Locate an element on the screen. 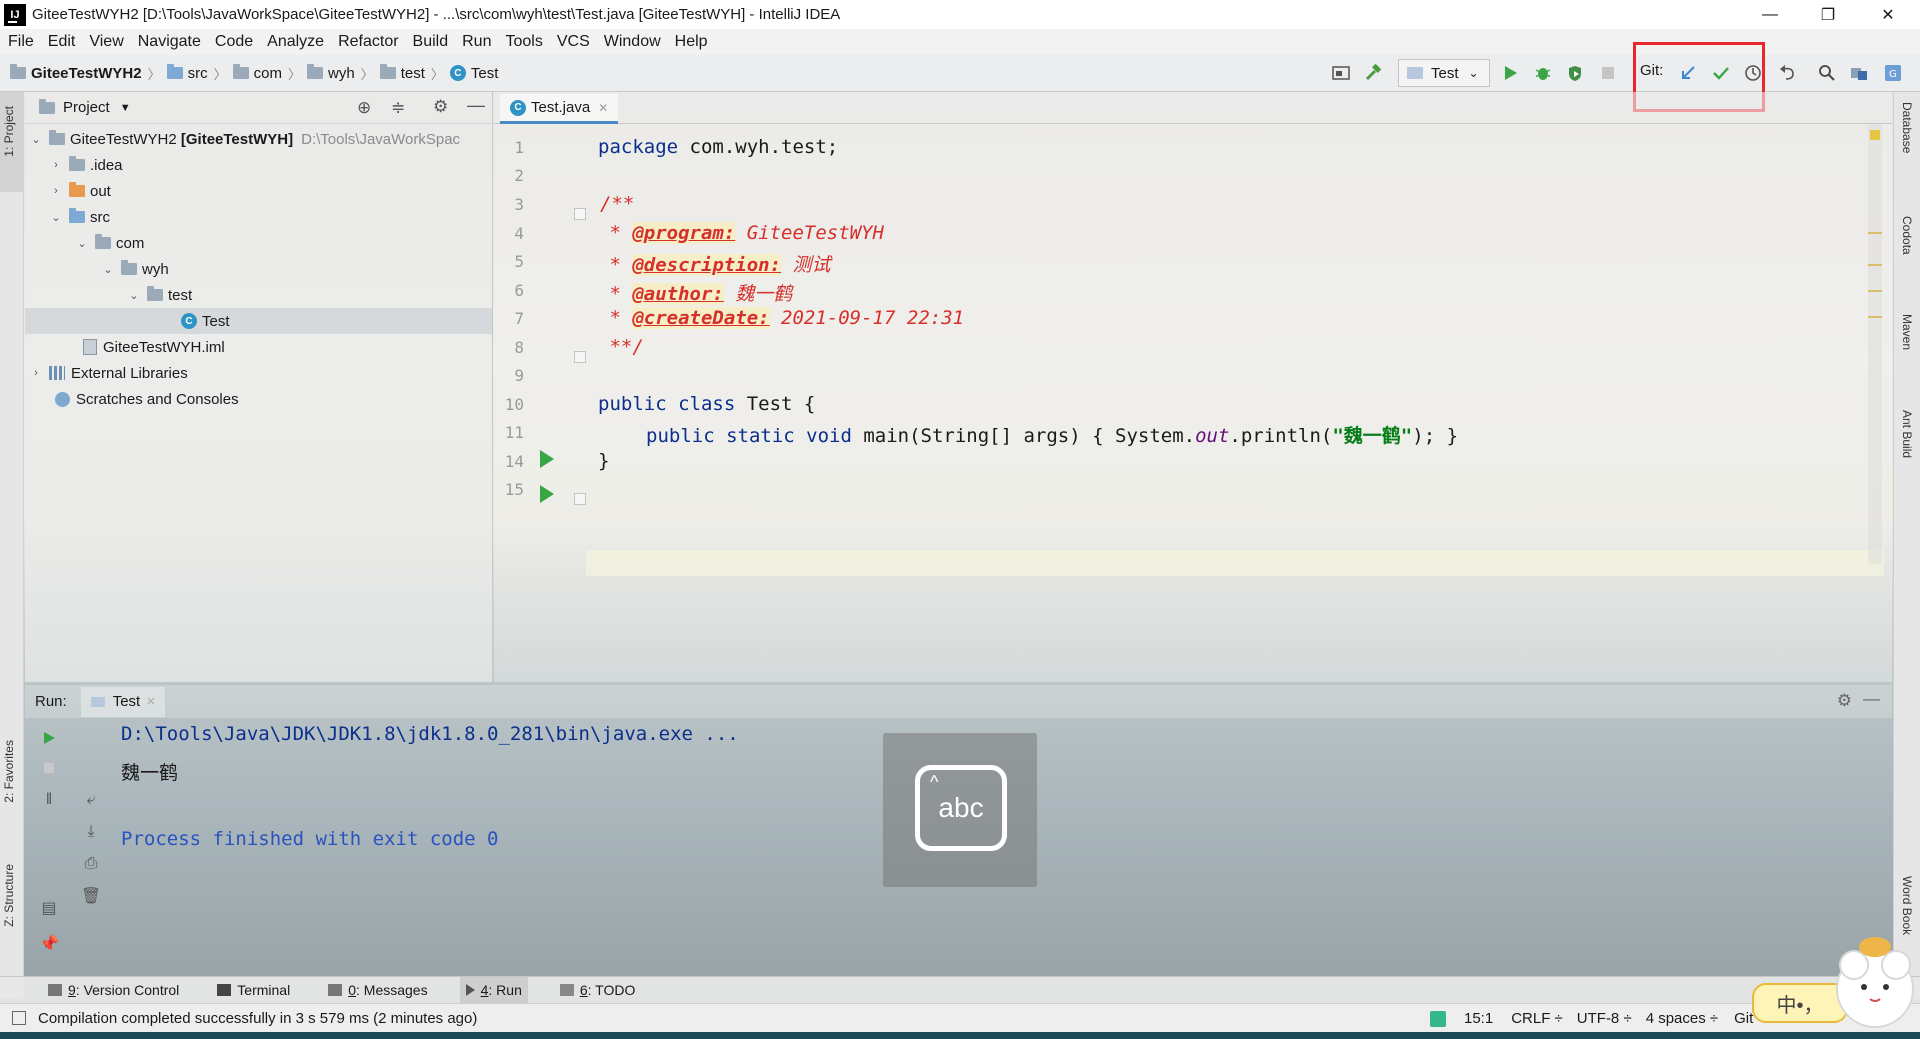 The height and width of the screenshot is (1039, 1920). favorites-tool-tab: 2: Favorites is located at coordinates (9, 771).